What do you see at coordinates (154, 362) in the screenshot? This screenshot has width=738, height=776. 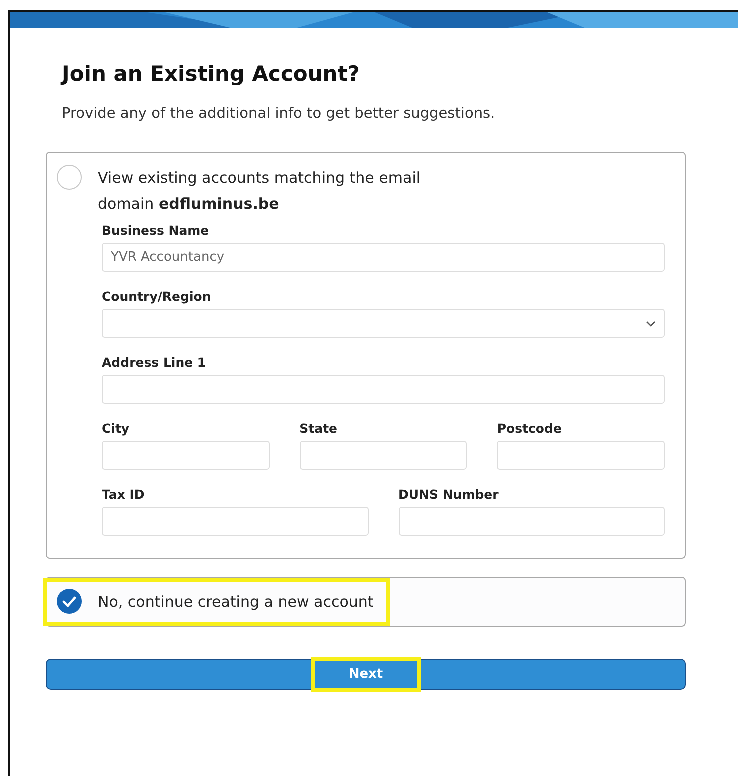 I see `field-label: Address Line 1` at bounding box center [154, 362].